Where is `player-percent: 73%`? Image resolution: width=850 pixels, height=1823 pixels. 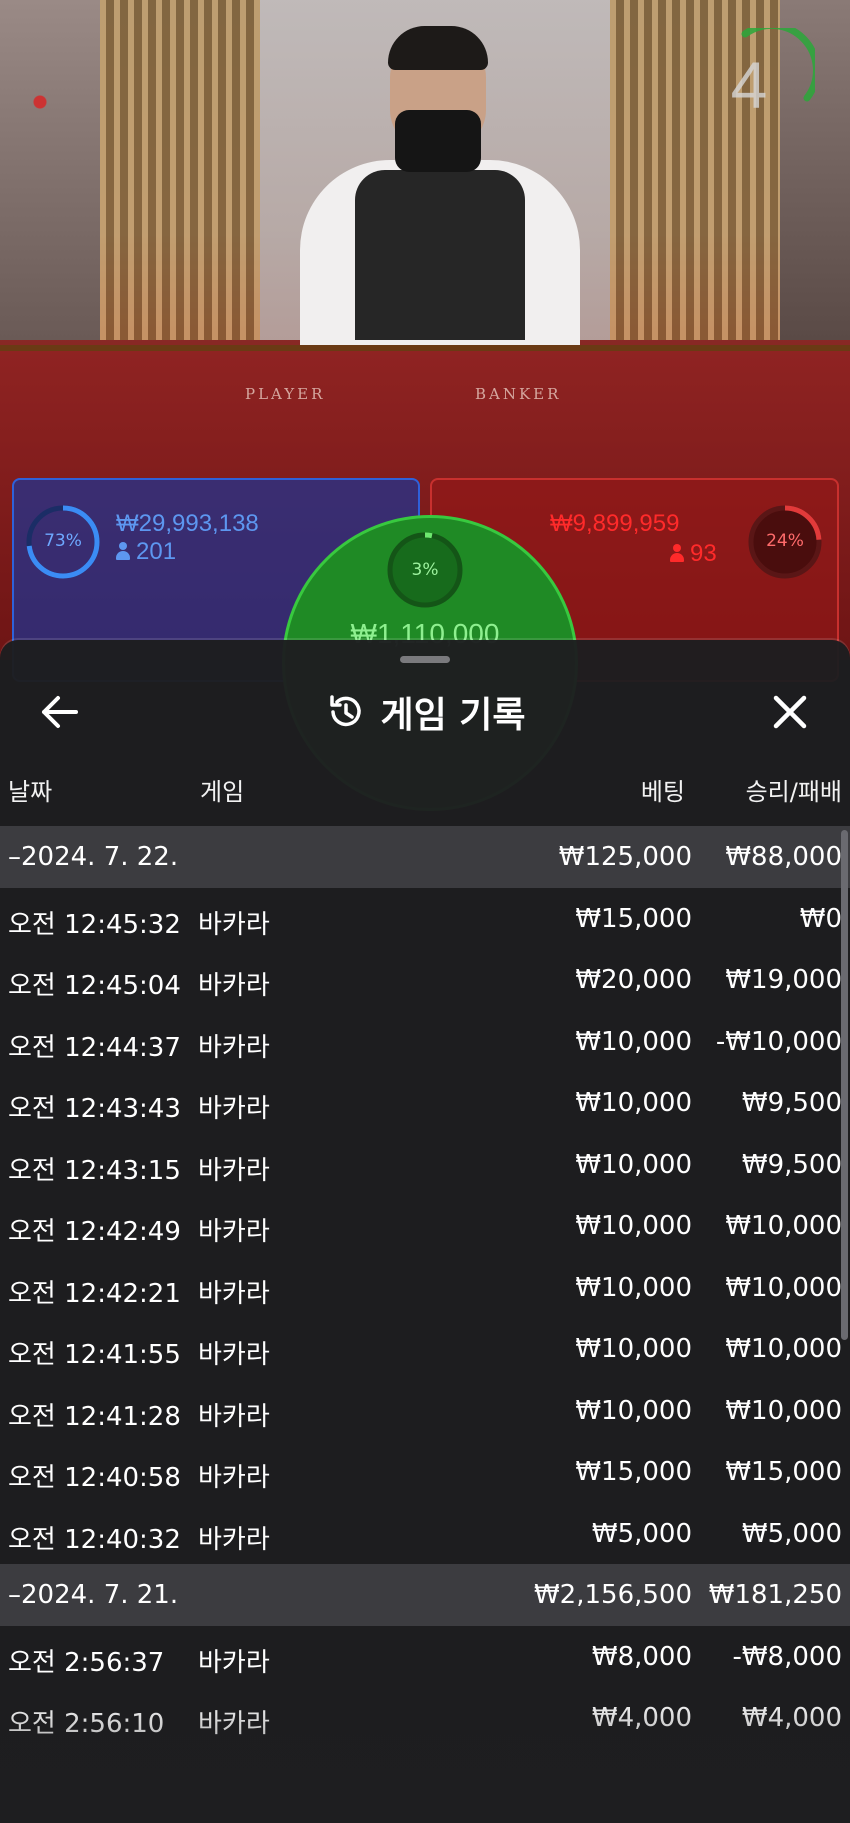
player-percent: 73% is located at coordinates (63, 541).